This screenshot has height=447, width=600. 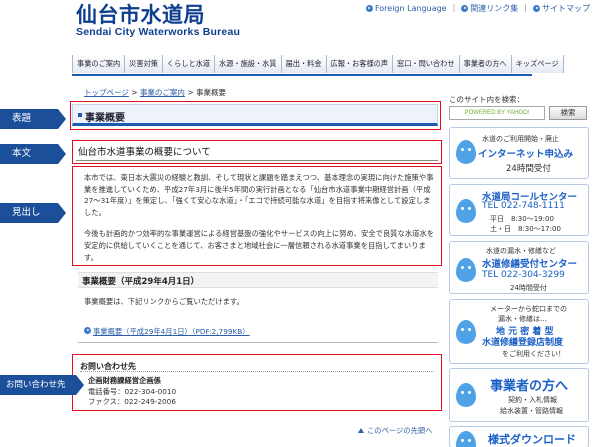 I want to click on annotation-box-heading, so click(x=257, y=216).